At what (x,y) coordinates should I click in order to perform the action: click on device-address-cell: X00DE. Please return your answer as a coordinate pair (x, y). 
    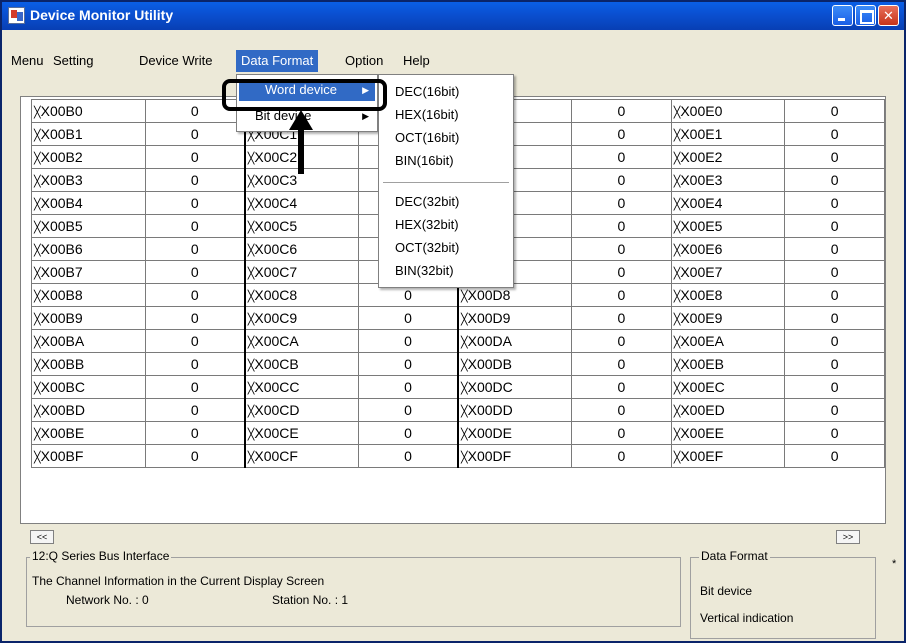
    Looking at the image, I should click on (514, 433).